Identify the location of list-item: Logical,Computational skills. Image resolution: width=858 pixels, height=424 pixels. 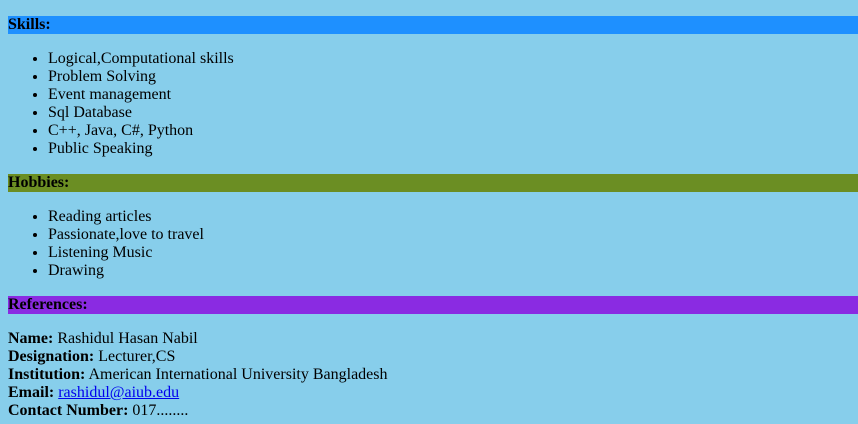
(141, 59).